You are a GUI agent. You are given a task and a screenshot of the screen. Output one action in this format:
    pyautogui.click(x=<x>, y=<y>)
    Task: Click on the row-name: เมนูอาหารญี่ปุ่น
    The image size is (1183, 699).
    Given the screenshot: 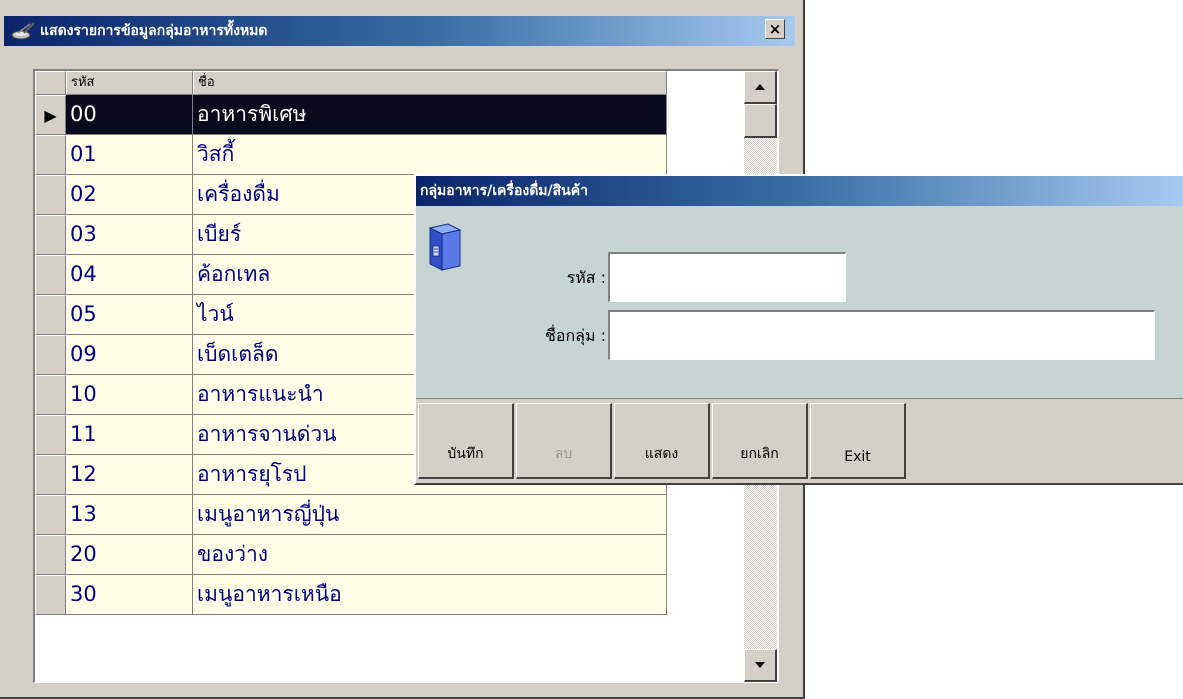 What is the action you would take?
    pyautogui.click(x=430, y=515)
    